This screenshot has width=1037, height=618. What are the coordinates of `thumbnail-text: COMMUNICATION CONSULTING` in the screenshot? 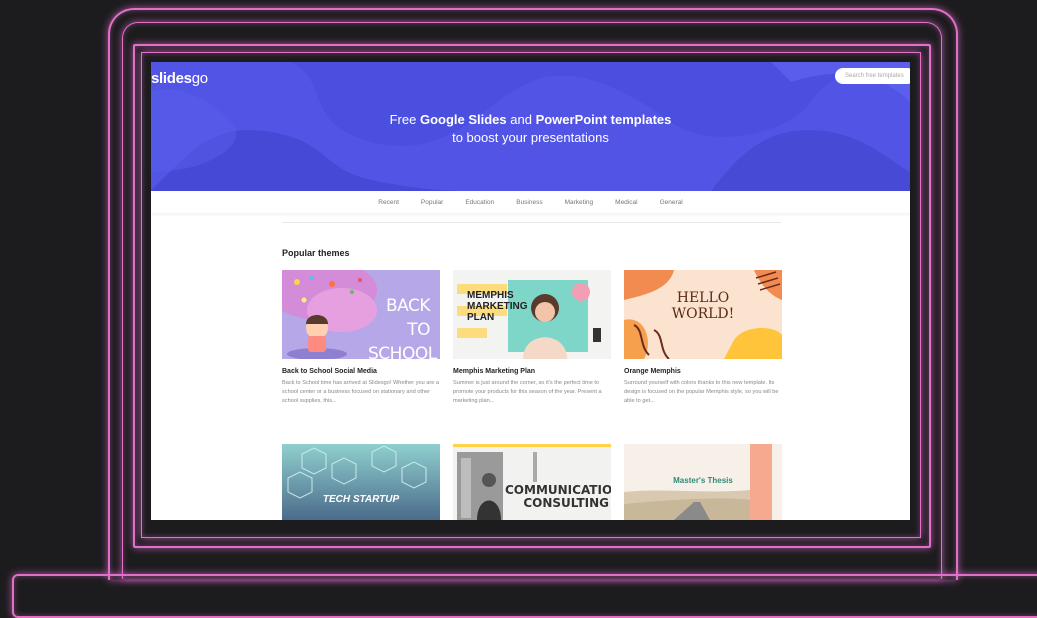 It's located at (558, 497).